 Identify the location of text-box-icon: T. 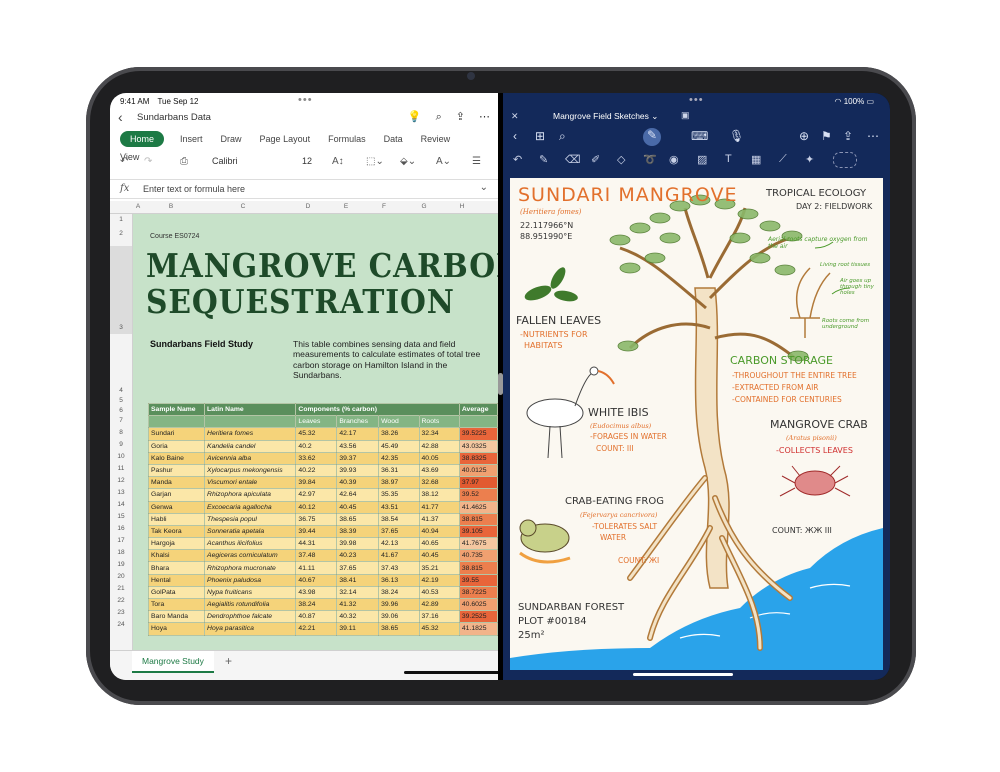
(728, 159).